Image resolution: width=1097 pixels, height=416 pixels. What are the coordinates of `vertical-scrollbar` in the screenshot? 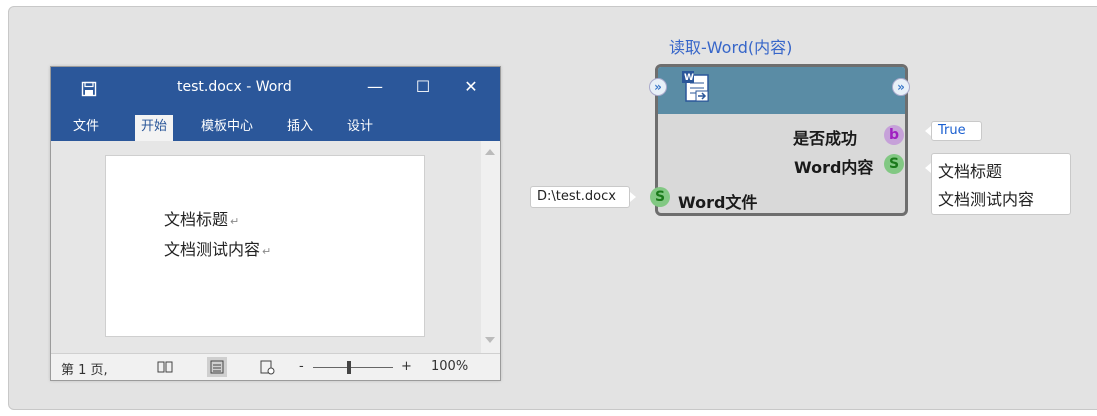 It's located at (490, 247).